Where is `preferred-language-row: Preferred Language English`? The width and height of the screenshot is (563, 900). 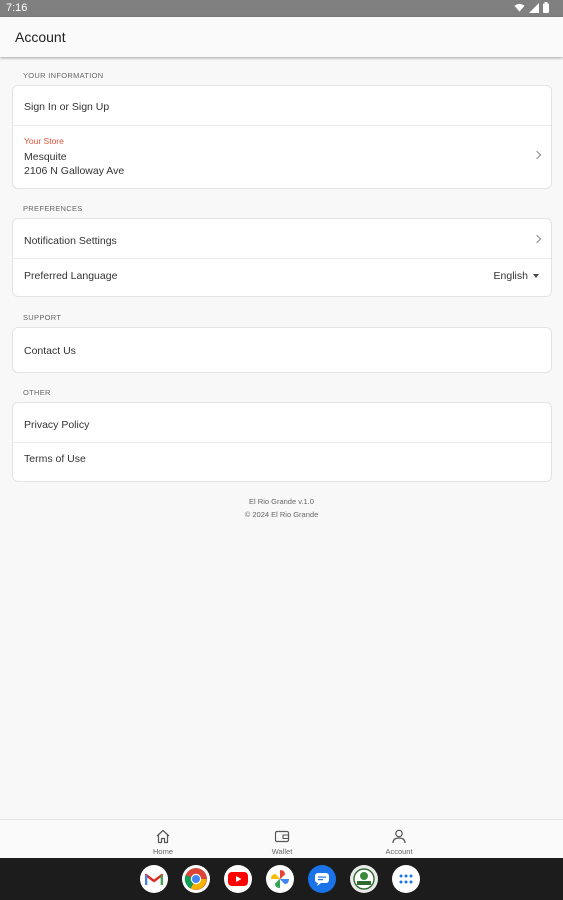 preferred-language-row: Preferred Language English is located at coordinates (282, 277).